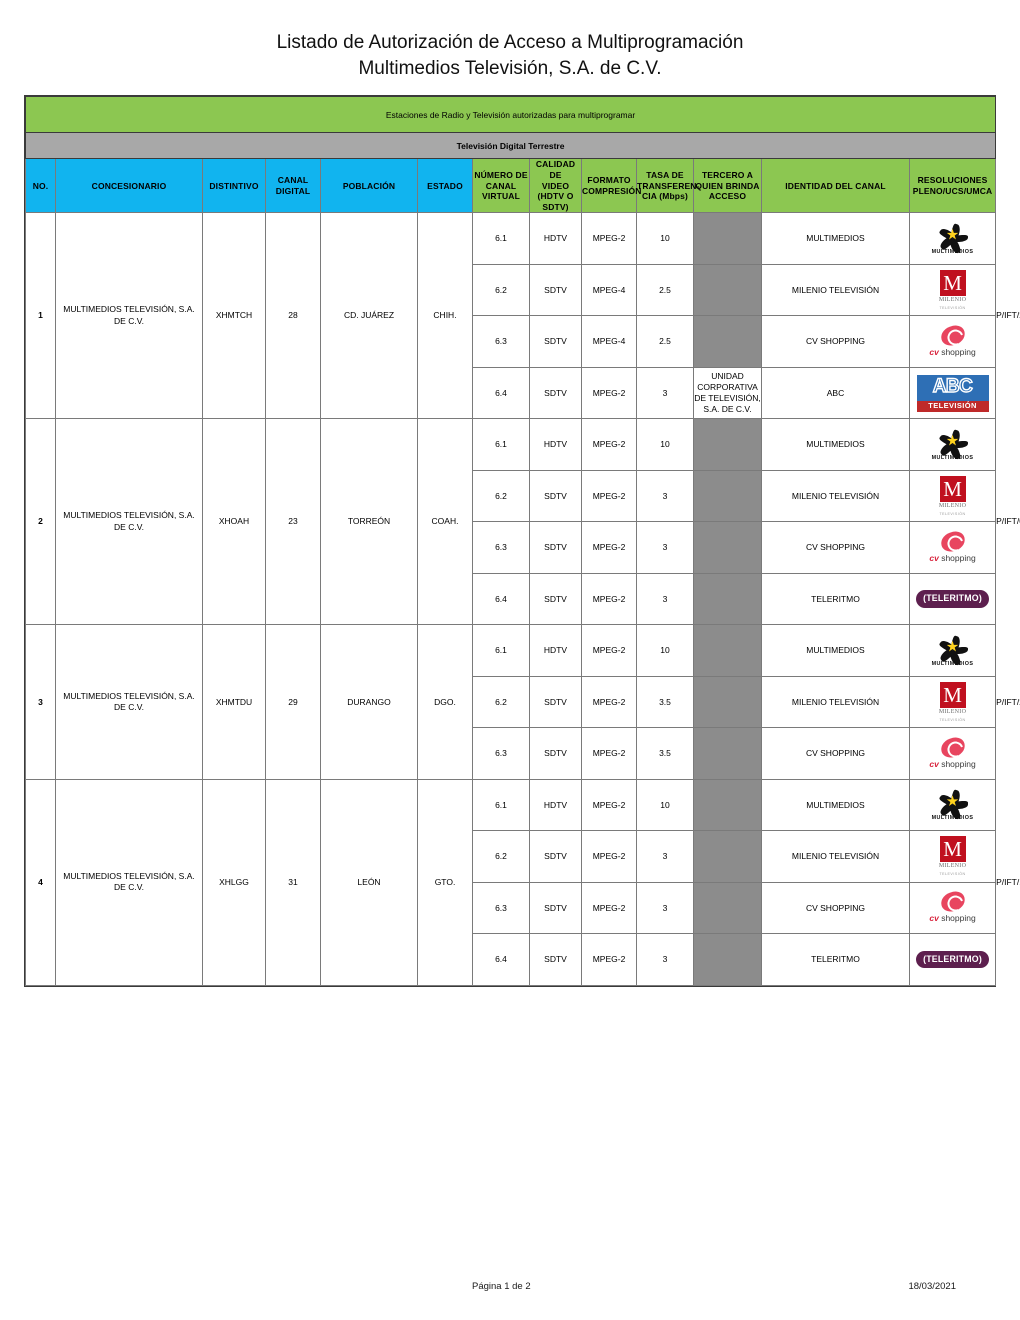 This screenshot has height=1320, width=1020. What do you see at coordinates (612, 190) in the screenshot?
I see `header-formato-line-2: COMPRESIÓN` at bounding box center [612, 190].